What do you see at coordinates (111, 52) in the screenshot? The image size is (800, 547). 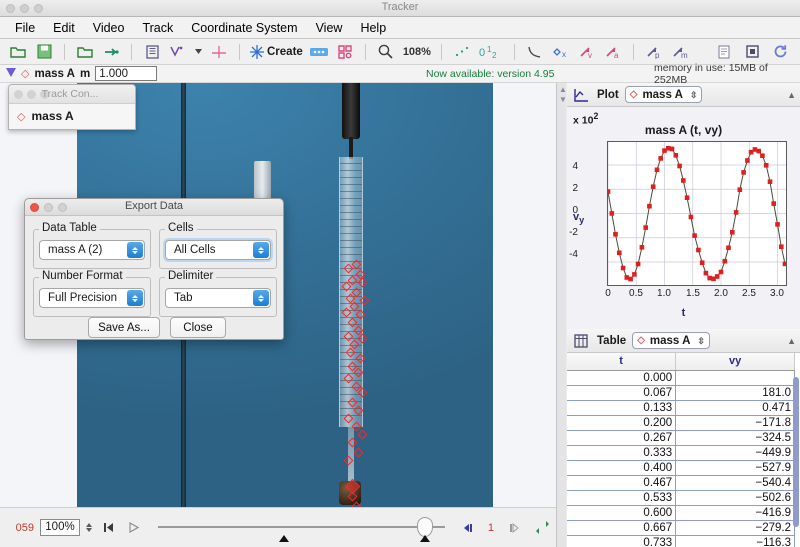 I see `clip-settings-icon` at bounding box center [111, 52].